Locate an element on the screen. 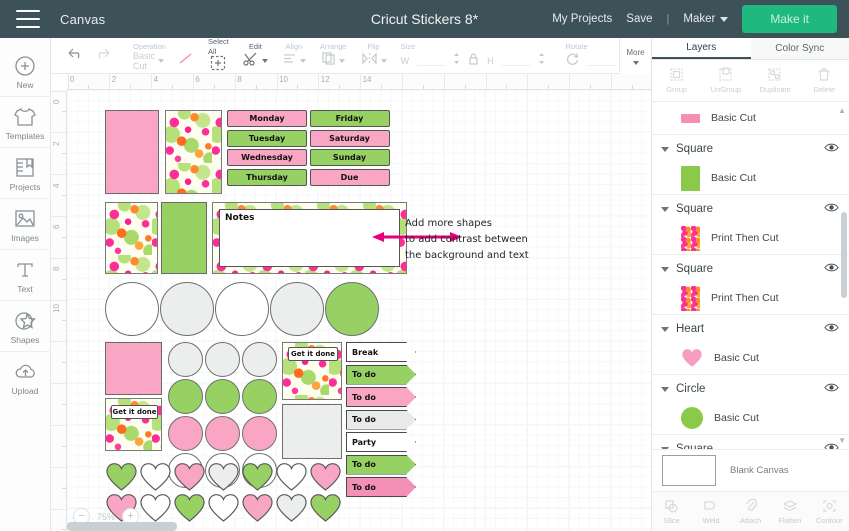 The image size is (849, 531). undo-icon is located at coordinates (75, 56).